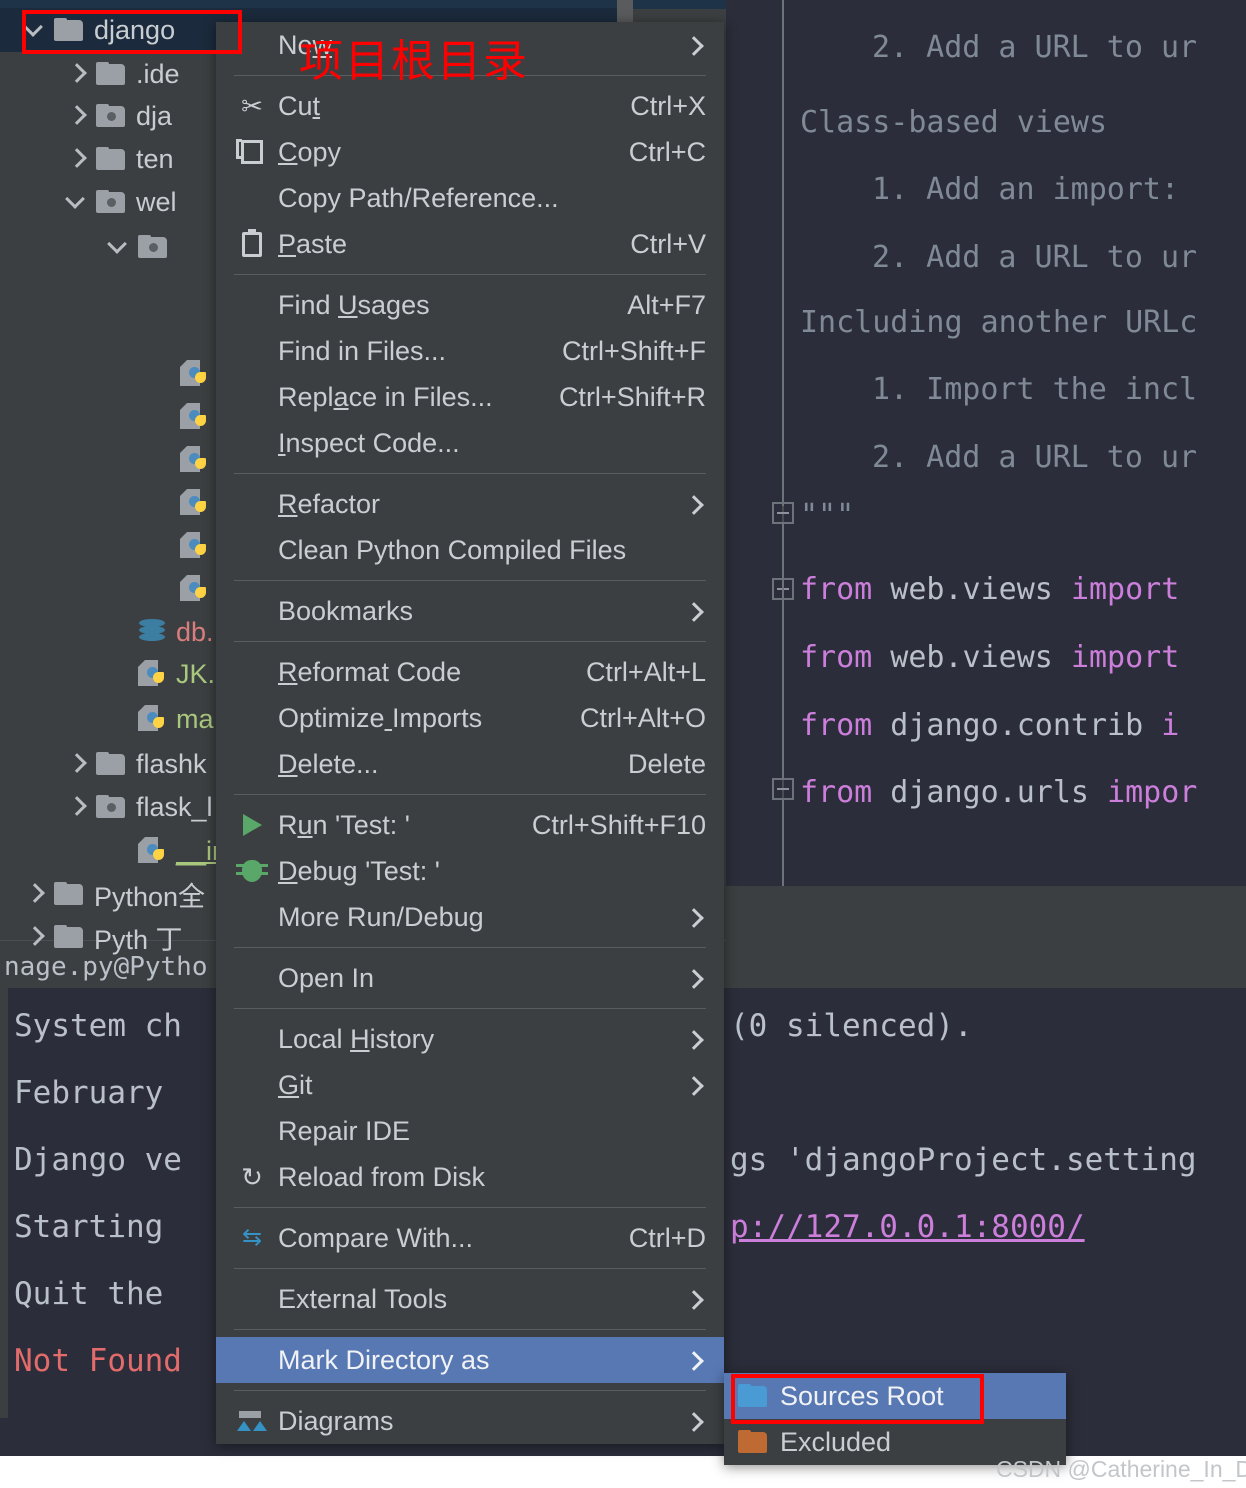 This screenshot has width=1246, height=1488. What do you see at coordinates (470, 718) in the screenshot?
I see `menu-item-optimize-imports: Optimize Imports Ctrl+Alt+O` at bounding box center [470, 718].